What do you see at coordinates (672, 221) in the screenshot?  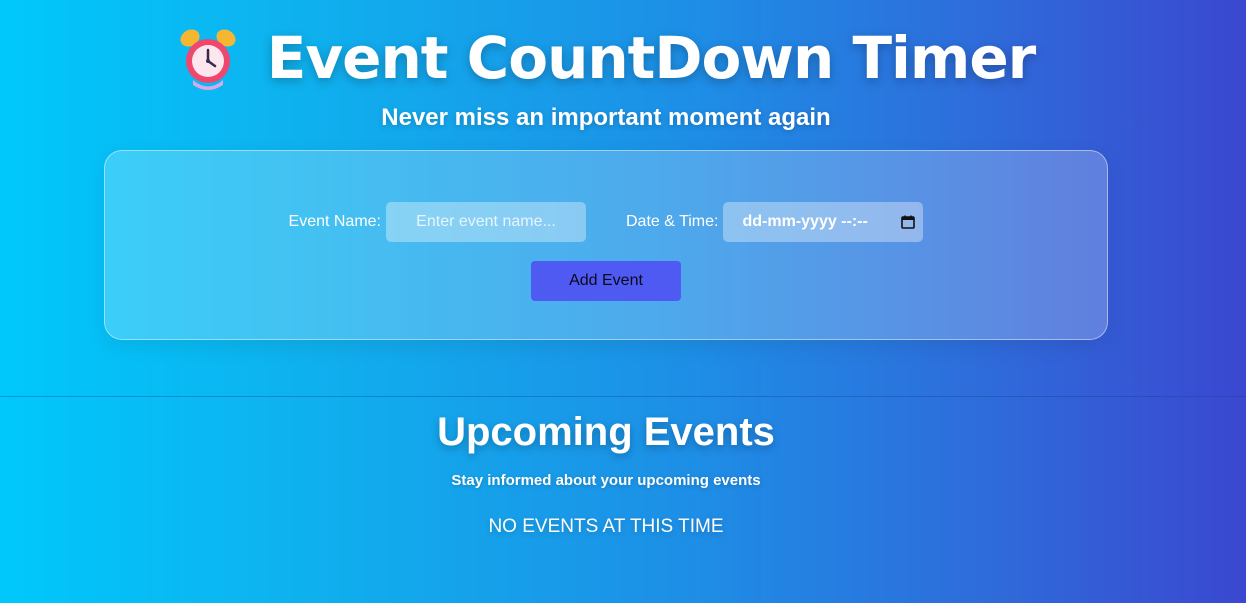 I see `date-time-label: Date & Time:` at bounding box center [672, 221].